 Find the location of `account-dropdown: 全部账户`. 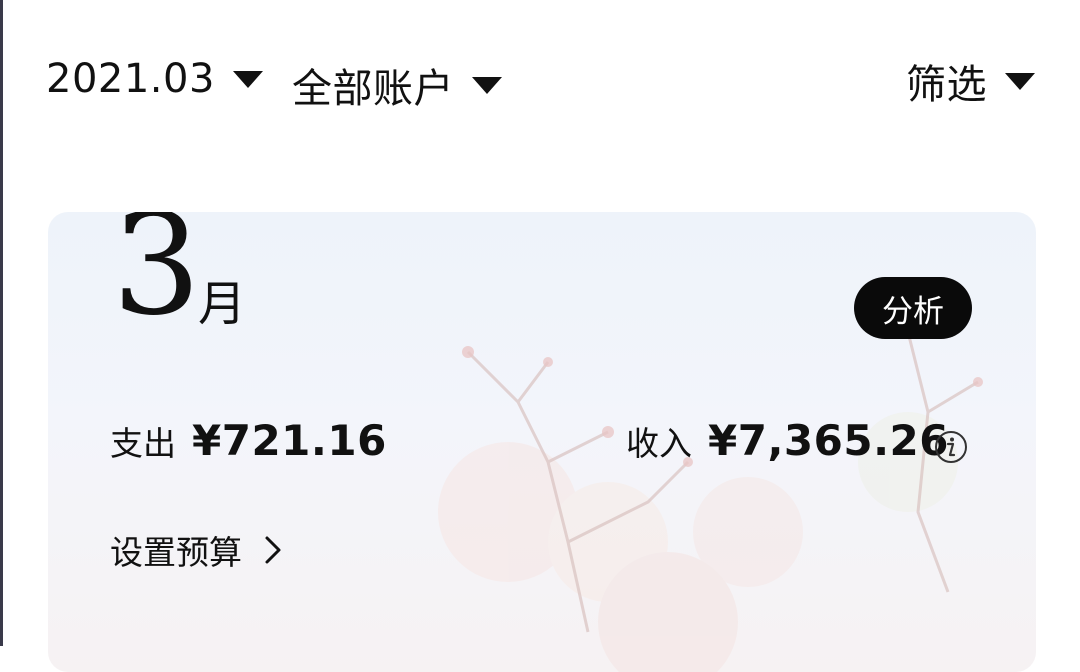

account-dropdown: 全部账户 is located at coordinates (397, 85).